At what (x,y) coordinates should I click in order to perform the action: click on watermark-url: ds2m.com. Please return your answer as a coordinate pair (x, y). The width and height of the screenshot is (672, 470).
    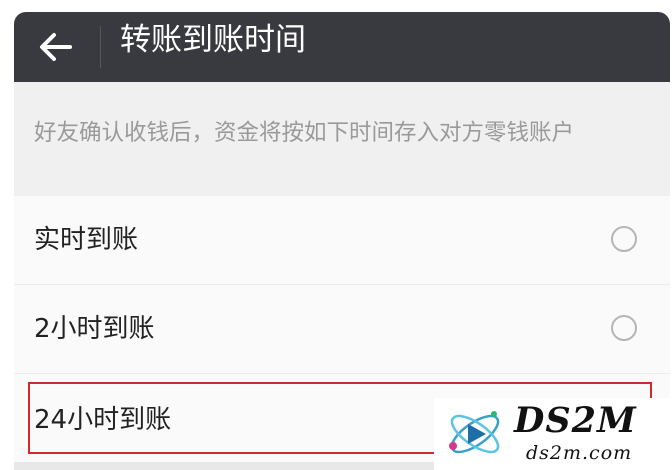
    Looking at the image, I should click on (579, 453).